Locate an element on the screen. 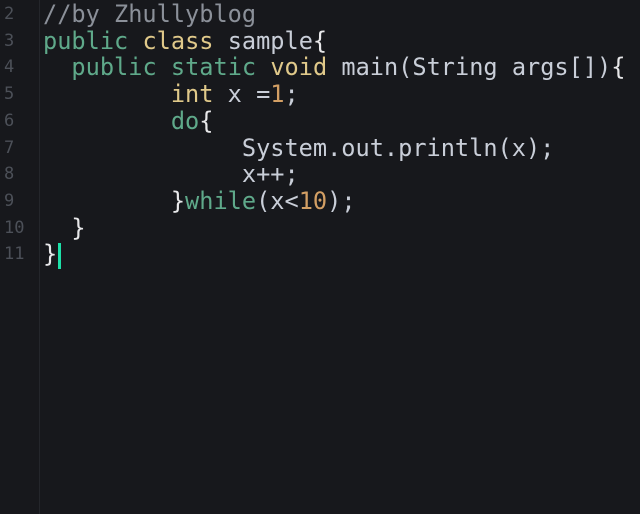  code-token: main(String args[]) is located at coordinates (469, 67).